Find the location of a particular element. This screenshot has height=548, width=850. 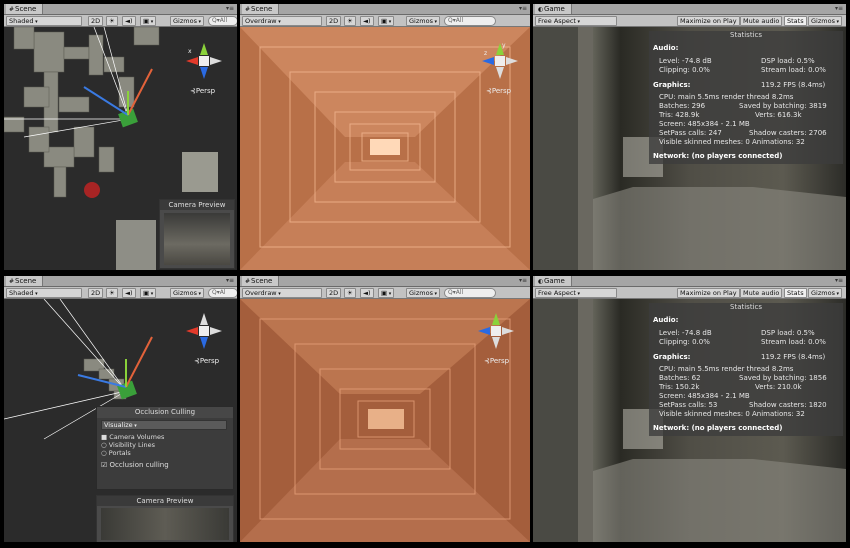

audio-level: Level: -74.8 dB is located at coordinates (685, 333).